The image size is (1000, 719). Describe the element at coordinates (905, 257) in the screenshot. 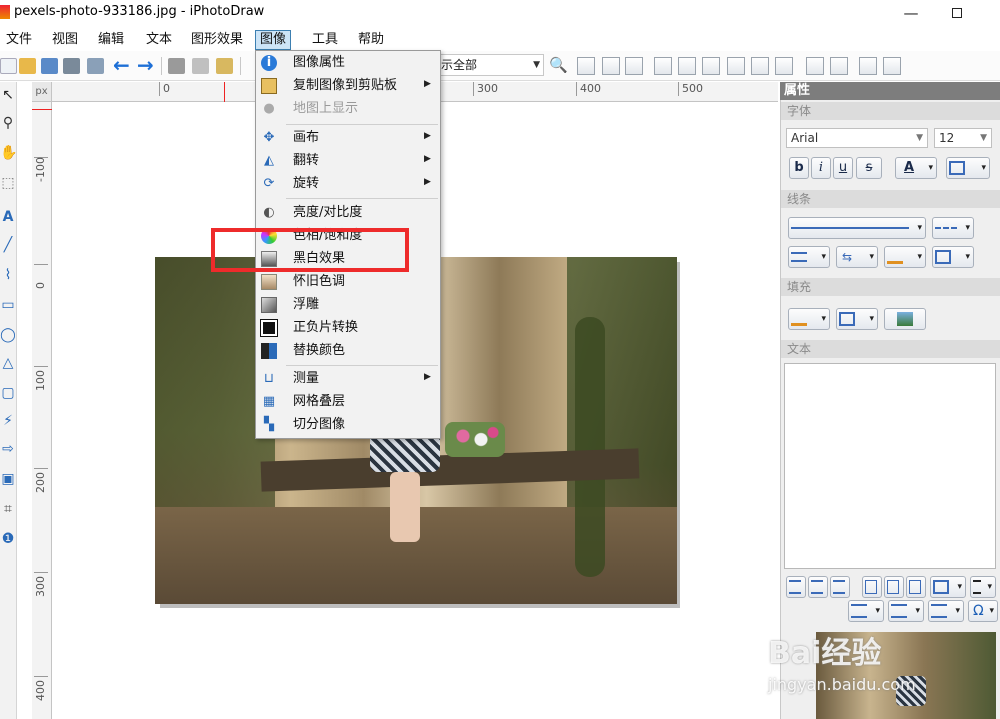

I see `line-color-button` at that location.